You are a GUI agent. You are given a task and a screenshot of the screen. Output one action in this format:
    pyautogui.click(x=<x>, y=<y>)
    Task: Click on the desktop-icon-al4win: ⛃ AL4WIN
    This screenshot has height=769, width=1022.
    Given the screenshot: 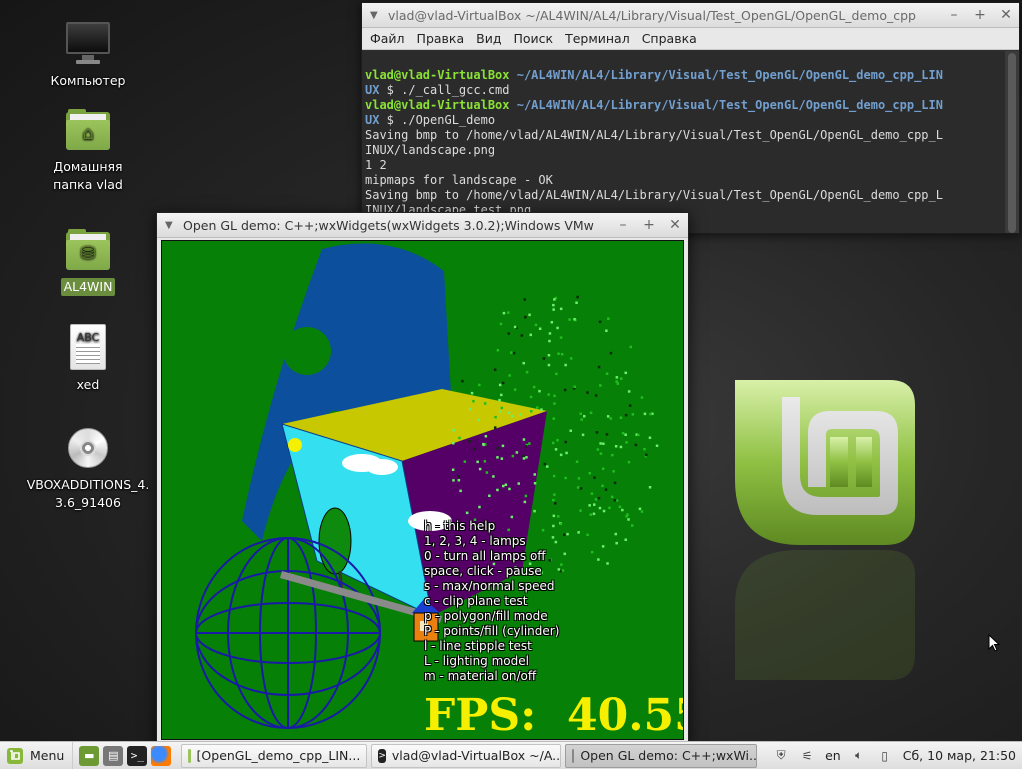 What is the action you would take?
    pyautogui.click(x=88, y=261)
    